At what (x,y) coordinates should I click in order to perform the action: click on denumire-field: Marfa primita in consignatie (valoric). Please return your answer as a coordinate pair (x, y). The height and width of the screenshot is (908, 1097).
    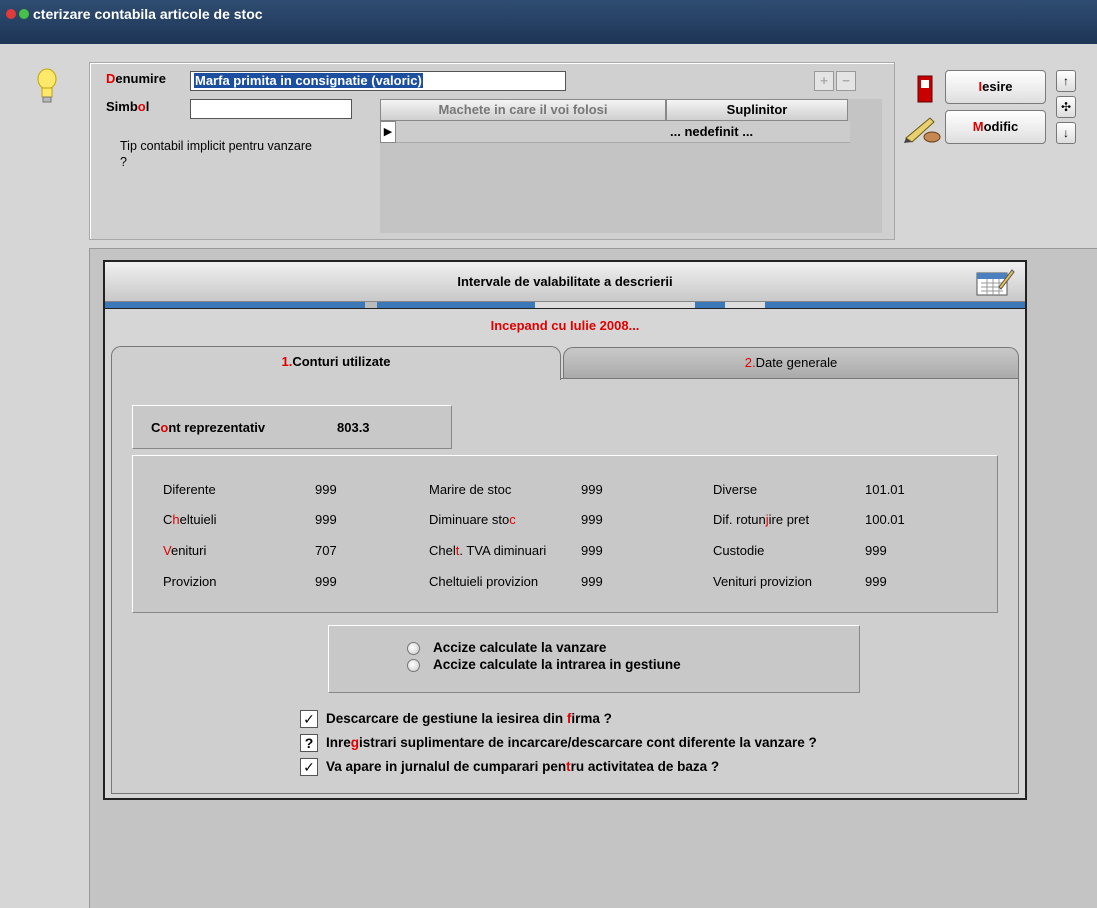
    Looking at the image, I should click on (378, 81).